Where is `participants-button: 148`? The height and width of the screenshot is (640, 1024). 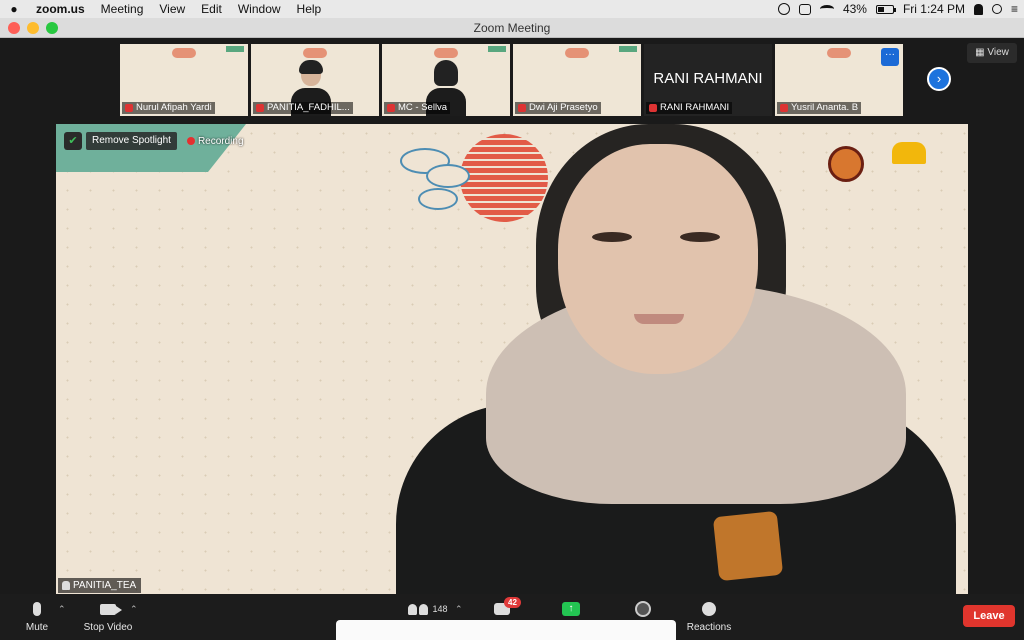 participants-button: 148 is located at coordinates (428, 609).